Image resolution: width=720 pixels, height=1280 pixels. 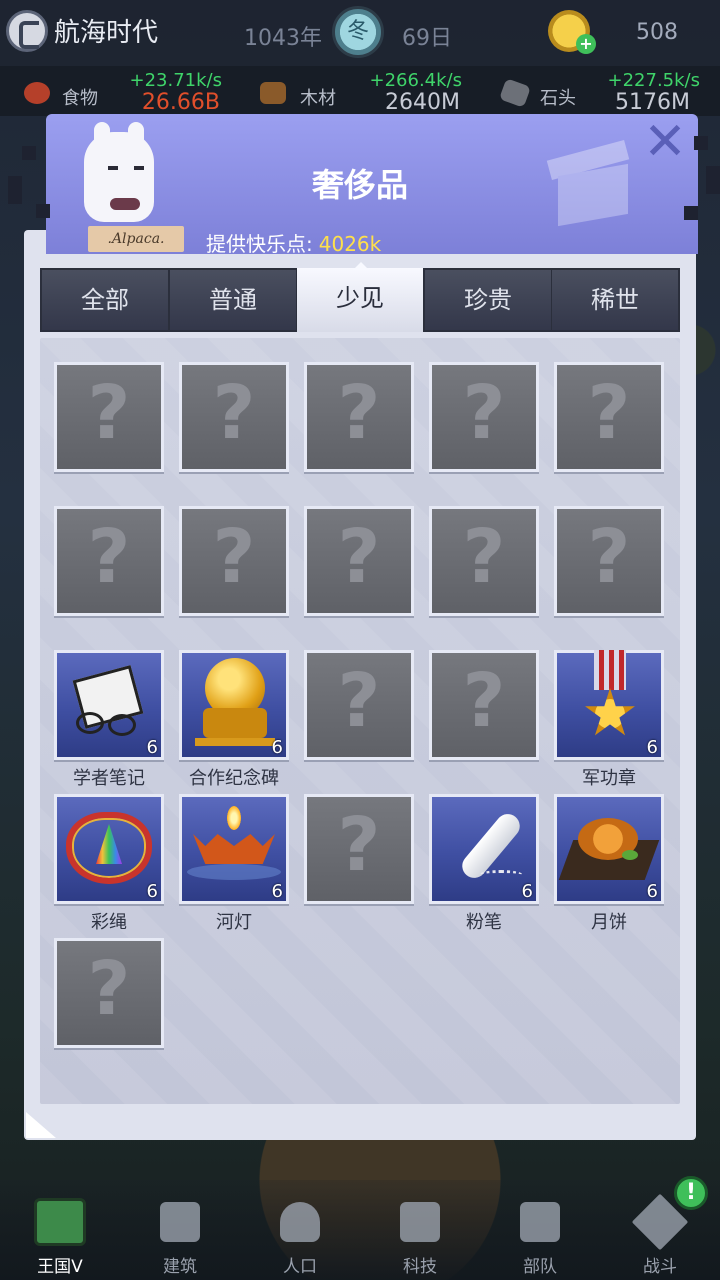 I want to click on happiness-points: 提供快乐点: 4026k, so click(x=293, y=242).